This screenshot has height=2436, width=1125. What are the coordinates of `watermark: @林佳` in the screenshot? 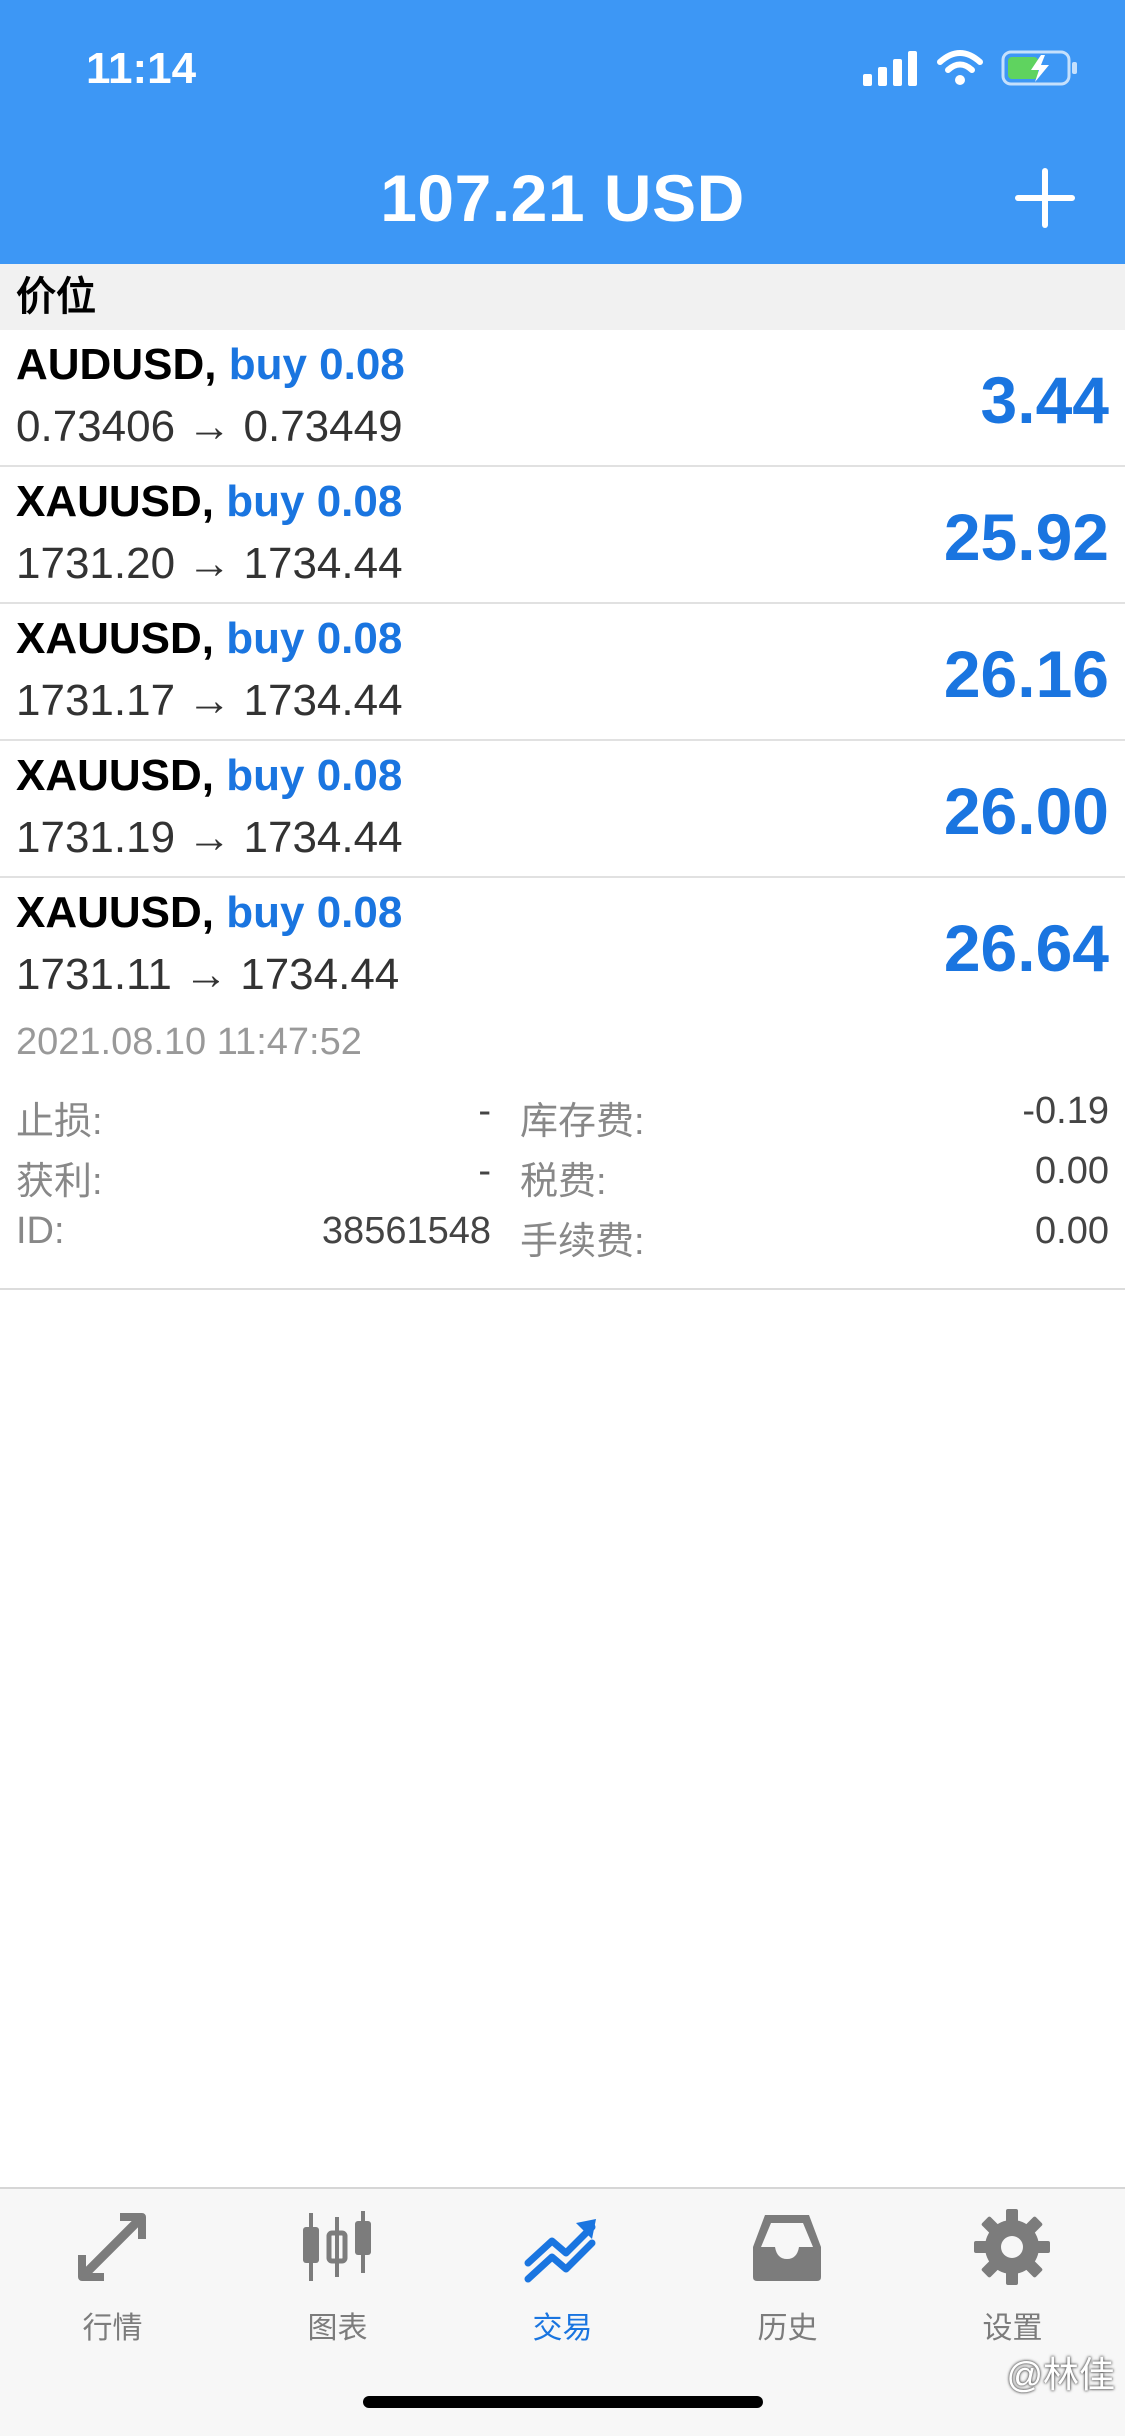 It's located at (1060, 2374).